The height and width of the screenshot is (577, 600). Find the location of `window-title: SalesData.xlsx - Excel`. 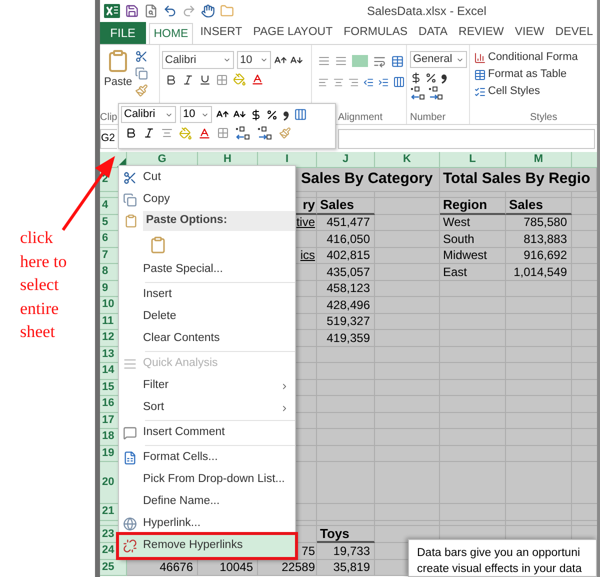

window-title: SalesData.xlsx - Excel is located at coordinates (426, 11).